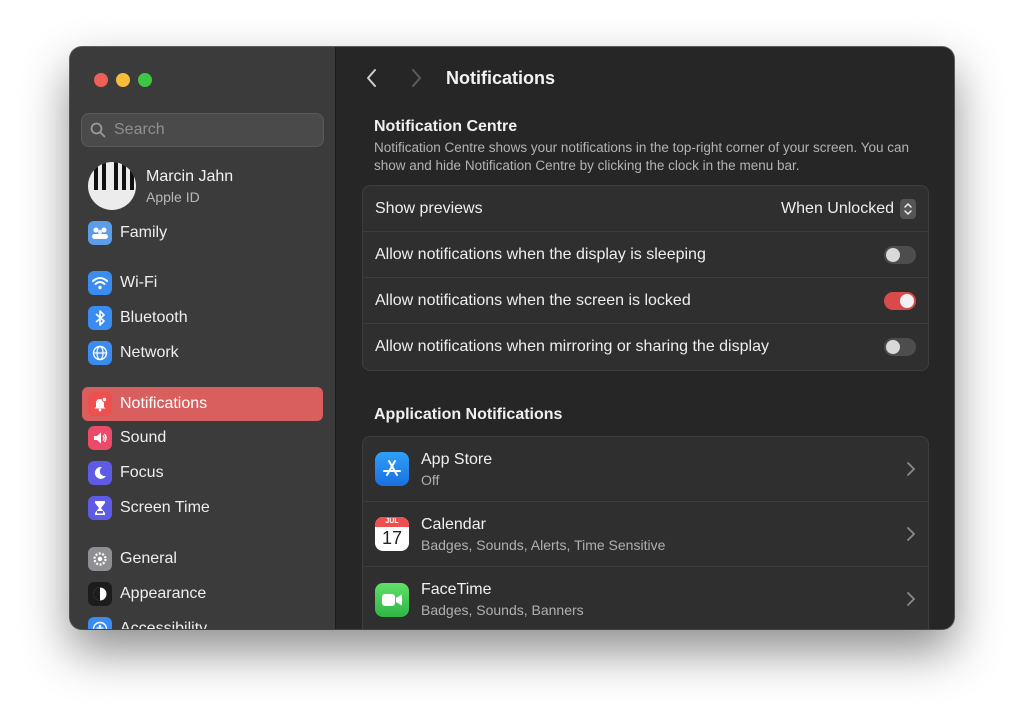  I want to click on wifi-icon, so click(100, 283).